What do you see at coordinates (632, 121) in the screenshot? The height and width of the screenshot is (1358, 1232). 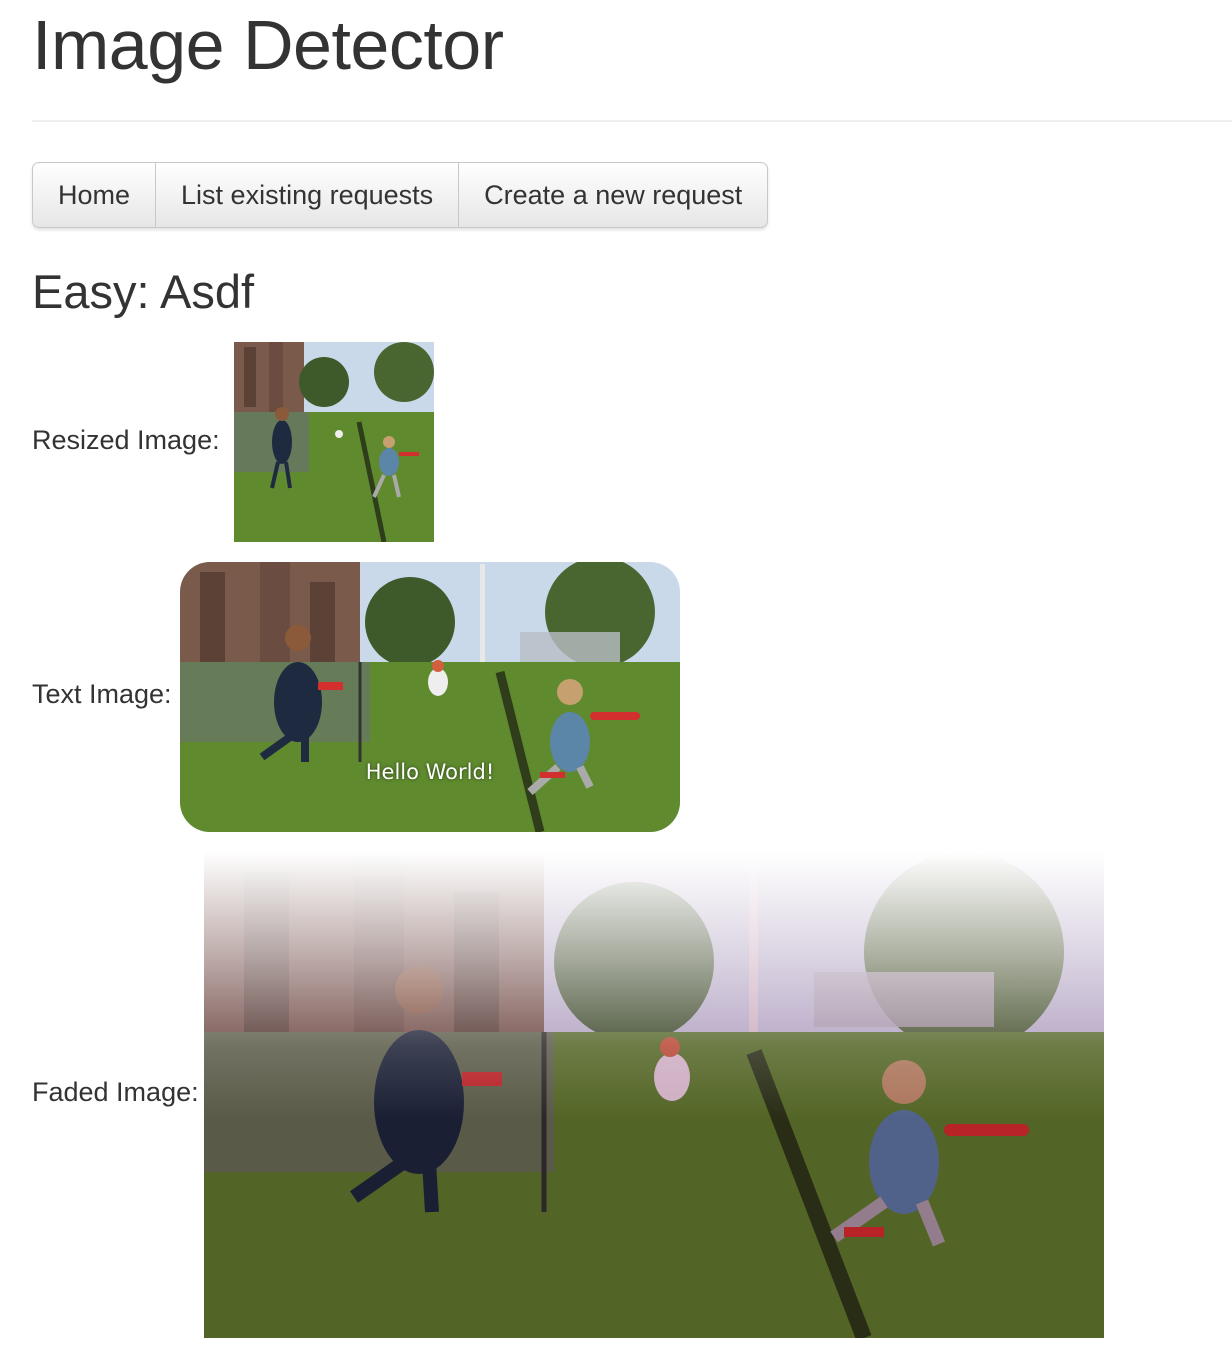 I see `header-divider` at bounding box center [632, 121].